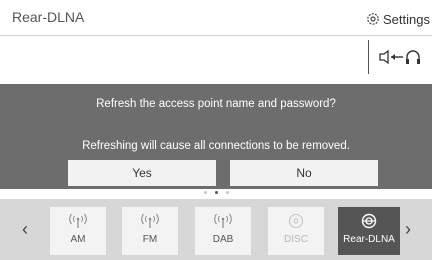 This screenshot has height=260, width=432. I want to click on source-dab-button: DAB, so click(223, 231).